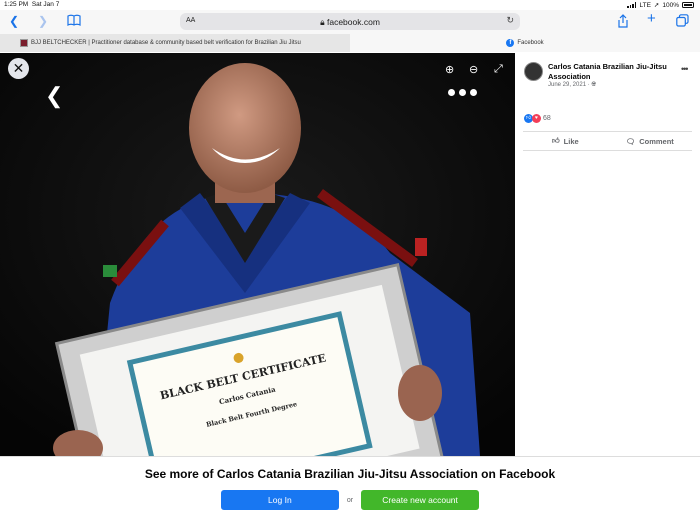 The height and width of the screenshot is (524, 700). Describe the element at coordinates (630, 141) in the screenshot. I see `comment-icon: 🗨︎` at that location.